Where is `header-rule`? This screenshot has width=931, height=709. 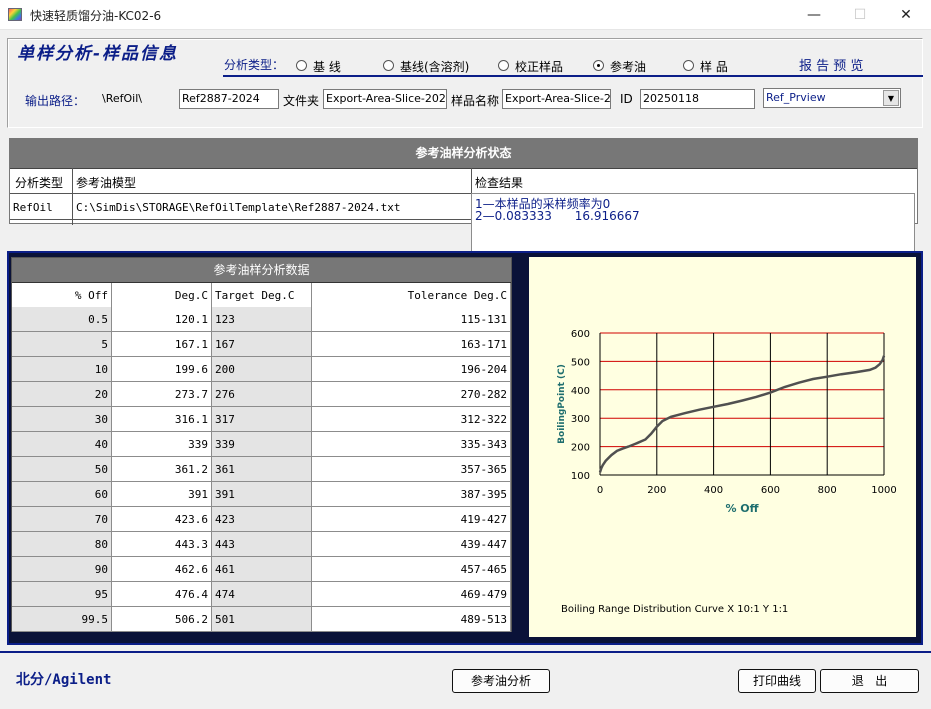
header-rule is located at coordinates (573, 76).